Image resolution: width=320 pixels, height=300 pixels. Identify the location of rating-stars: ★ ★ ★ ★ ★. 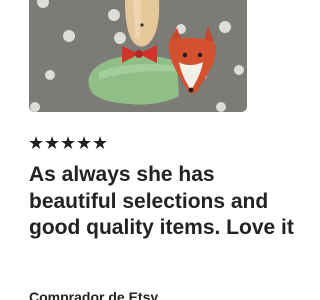
(68, 143).